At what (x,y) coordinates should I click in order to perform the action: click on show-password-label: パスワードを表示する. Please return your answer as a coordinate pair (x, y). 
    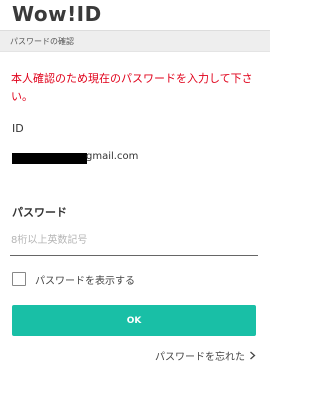
    Looking at the image, I should click on (85, 281).